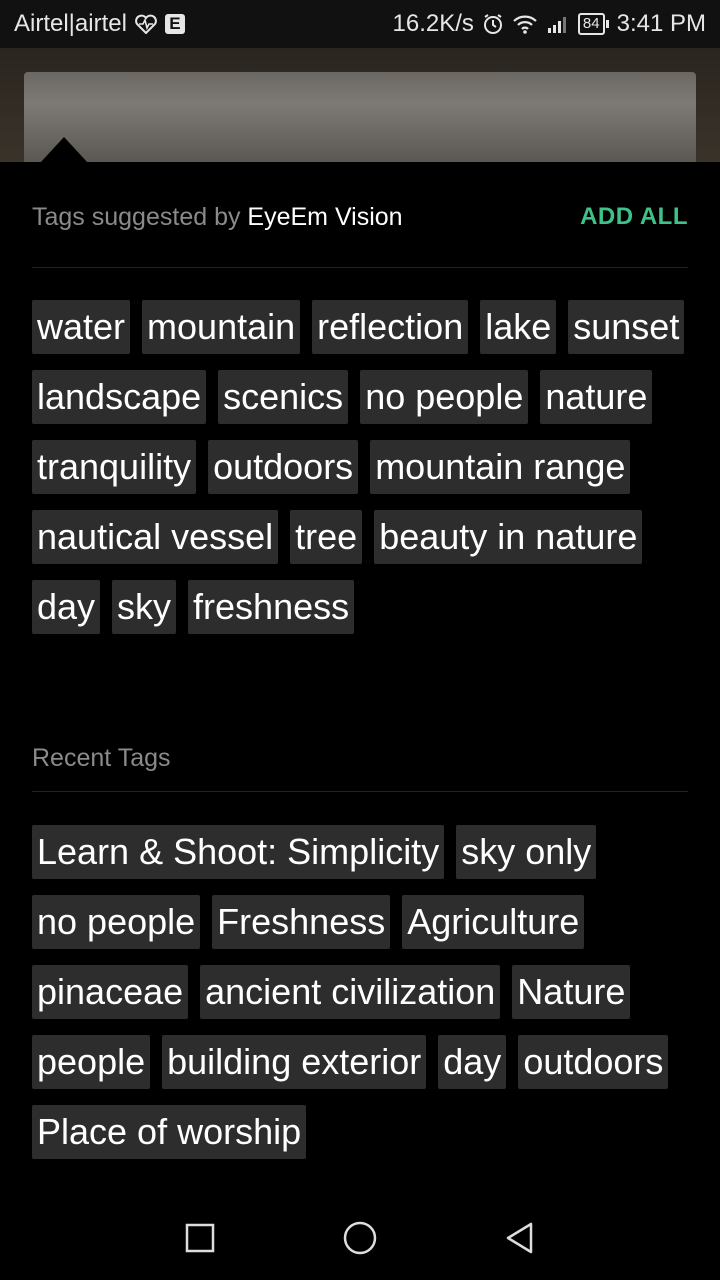 The height and width of the screenshot is (1280, 720). I want to click on recent-tags-title: Recent Tags, so click(101, 757).